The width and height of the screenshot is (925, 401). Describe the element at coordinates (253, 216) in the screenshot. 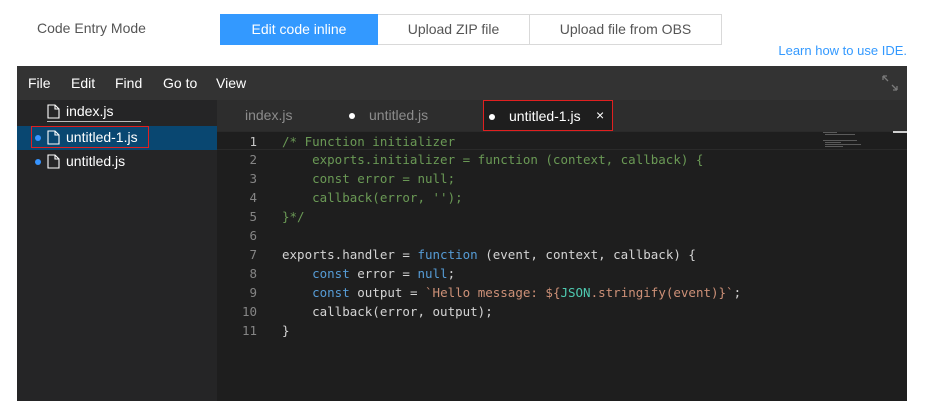

I see `line-number: 5` at that location.